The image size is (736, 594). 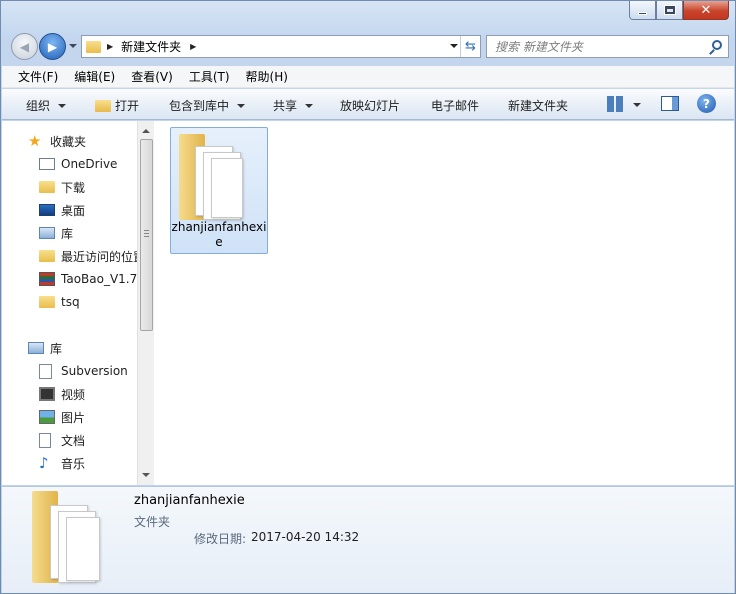 What do you see at coordinates (62, 394) in the screenshot?
I see `tree-item-videos: 视频` at bounding box center [62, 394].